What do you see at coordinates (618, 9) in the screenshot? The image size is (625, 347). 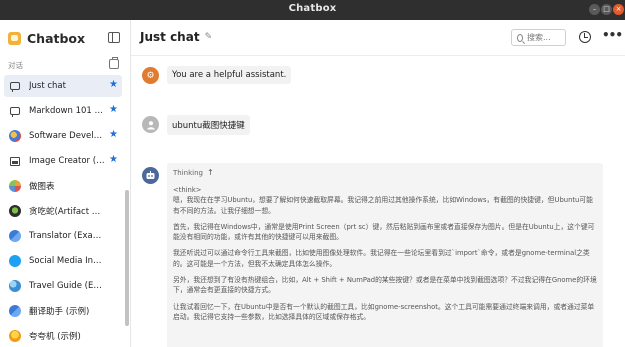 I see `close-button: ×` at bounding box center [618, 9].